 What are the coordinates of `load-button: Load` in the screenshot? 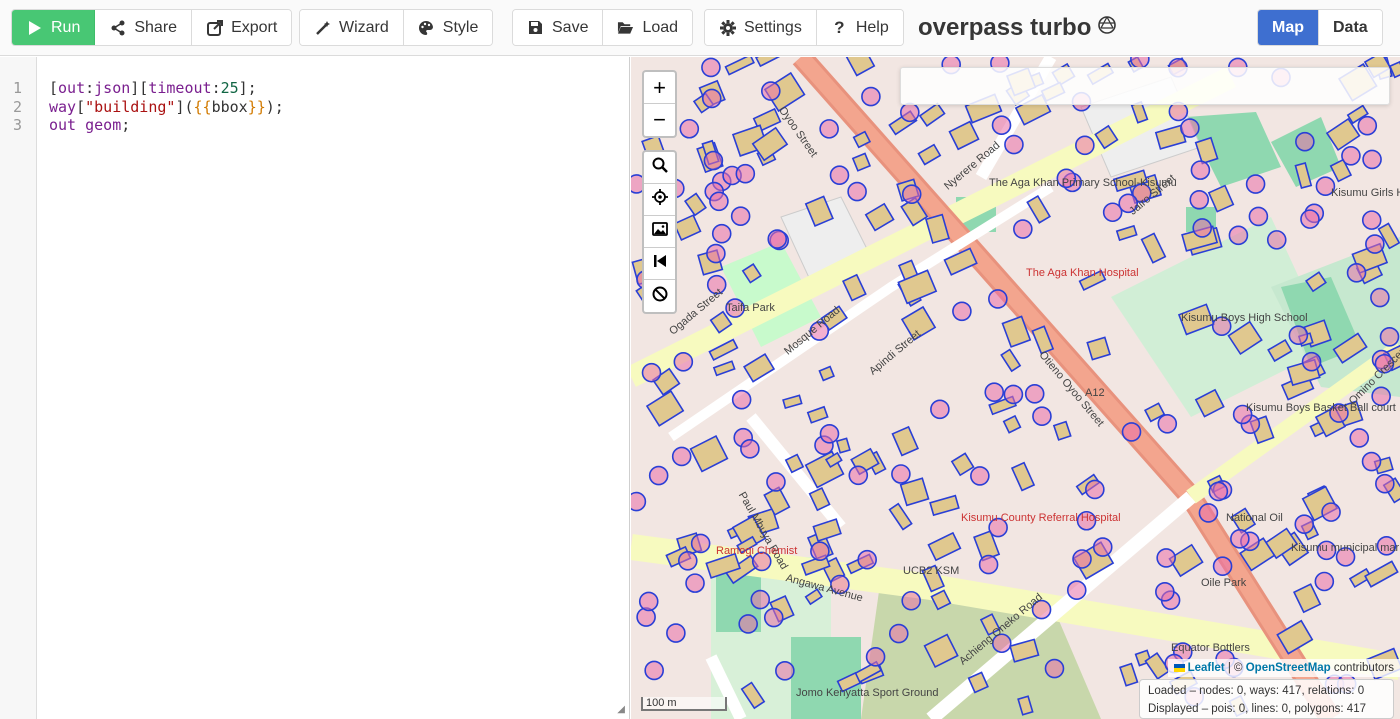 It's located at (648, 27).